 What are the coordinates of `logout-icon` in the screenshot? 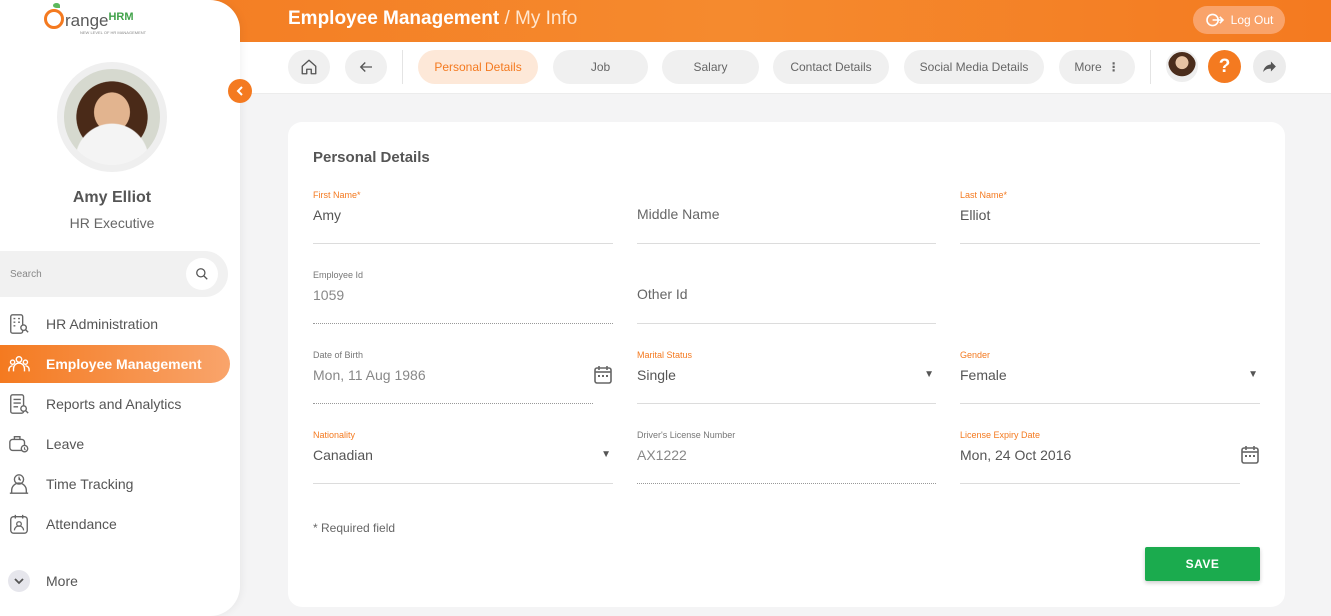 It's located at (1214, 20).